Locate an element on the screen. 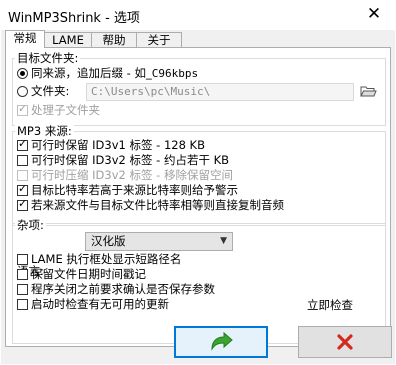 The width and height of the screenshot is (396, 365). confirm-save-checkbox: 程序关闭之前要求确认是否保存参数 is located at coordinates (116, 289).